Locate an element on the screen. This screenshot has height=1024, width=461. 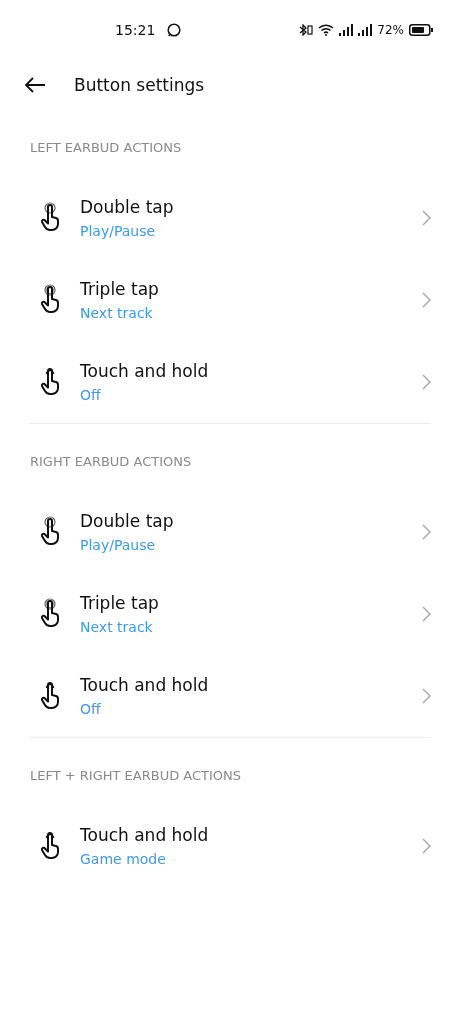
battery-percent: 72% is located at coordinates (390, 30).